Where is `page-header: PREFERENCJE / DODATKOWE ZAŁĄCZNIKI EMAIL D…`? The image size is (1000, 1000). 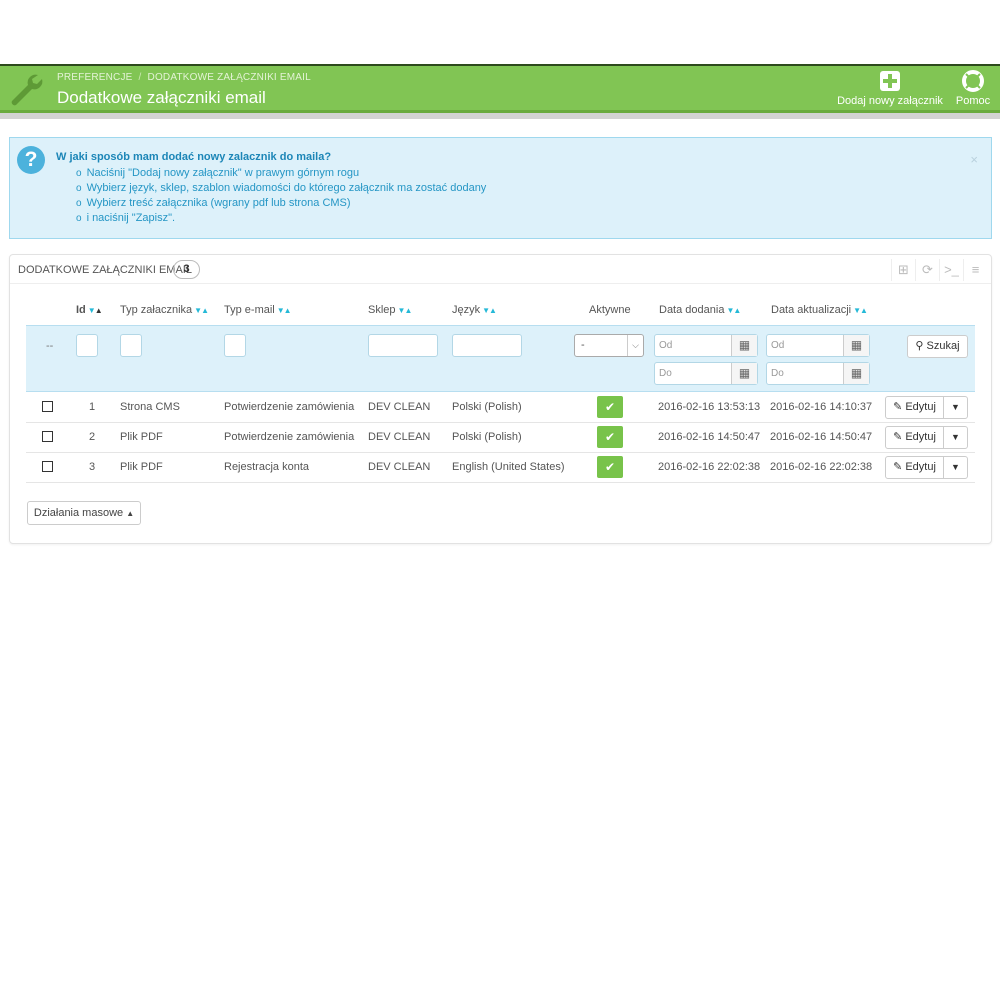 page-header: PREFERENCJE / DODATKOWE ZAŁĄCZNIKI EMAIL D… is located at coordinates (500, 88).